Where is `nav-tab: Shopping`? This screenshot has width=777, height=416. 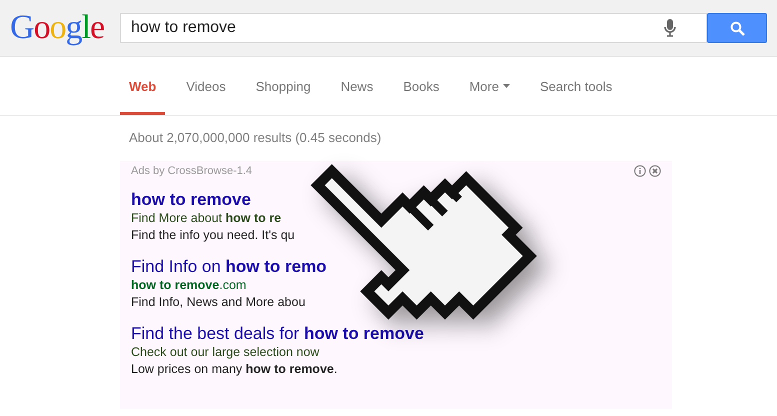
nav-tab: Shopping is located at coordinates (283, 86).